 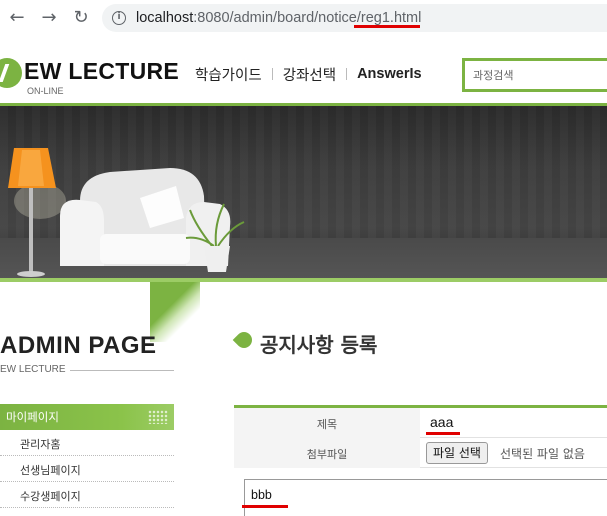 I want to click on title-label: 제목, so click(x=327, y=424).